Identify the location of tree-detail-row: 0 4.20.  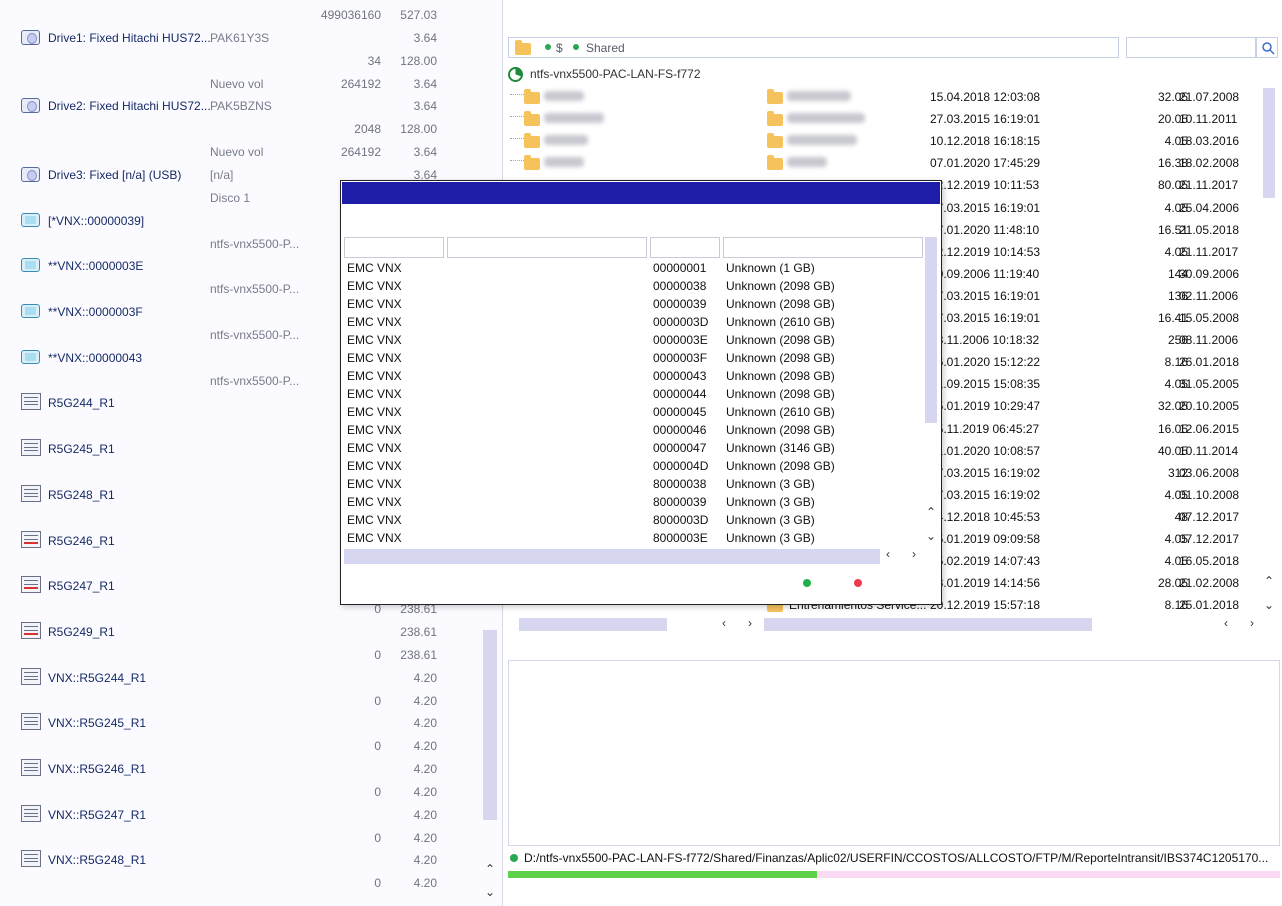
(251, 702).